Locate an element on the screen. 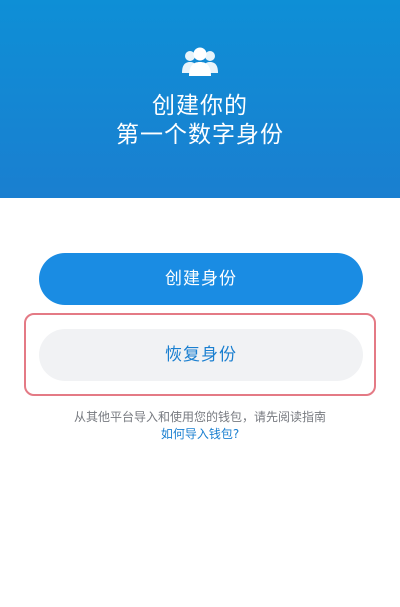  create-identity-button: 创建身份 is located at coordinates (201, 279).